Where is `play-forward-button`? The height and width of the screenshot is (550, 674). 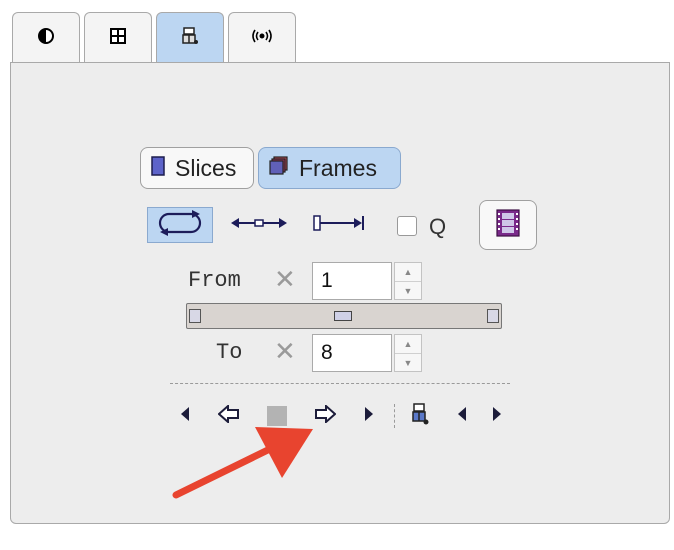 play-forward-button is located at coordinates (325, 416).